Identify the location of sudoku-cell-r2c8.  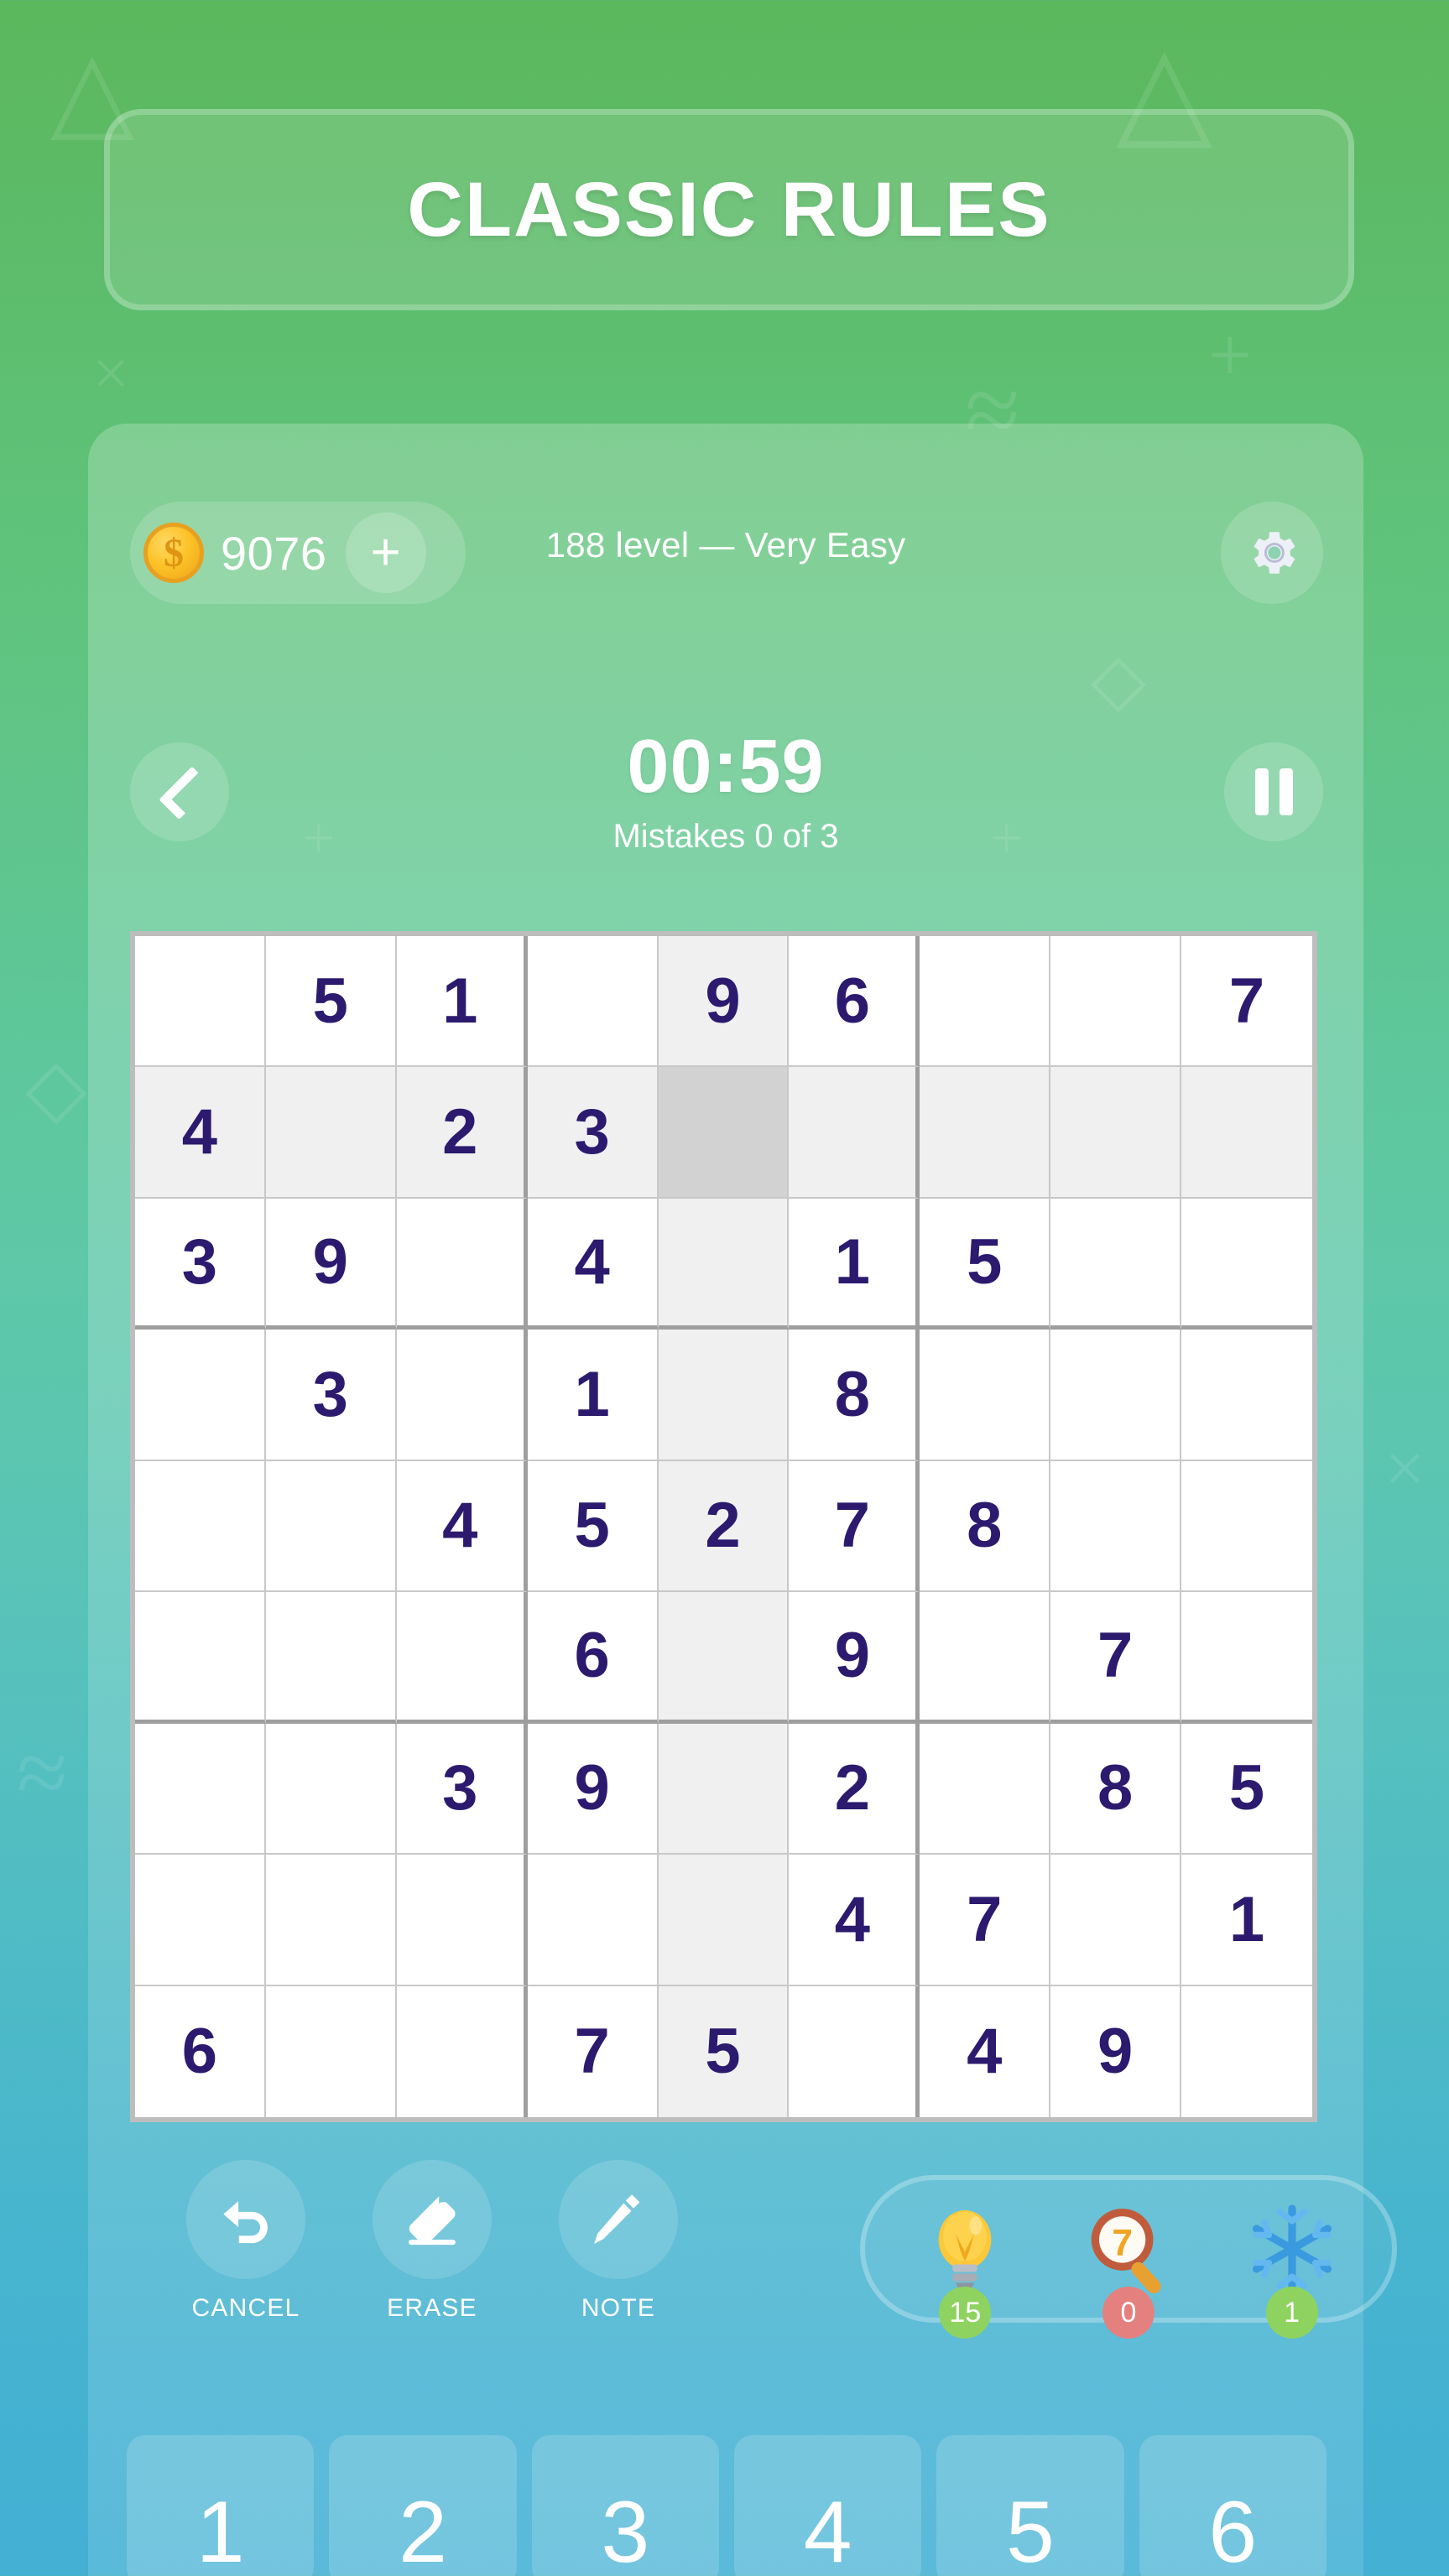
(1116, 1133).